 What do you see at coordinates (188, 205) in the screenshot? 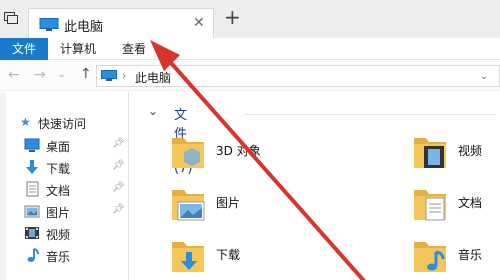
I see `pictures-folder-icon` at bounding box center [188, 205].